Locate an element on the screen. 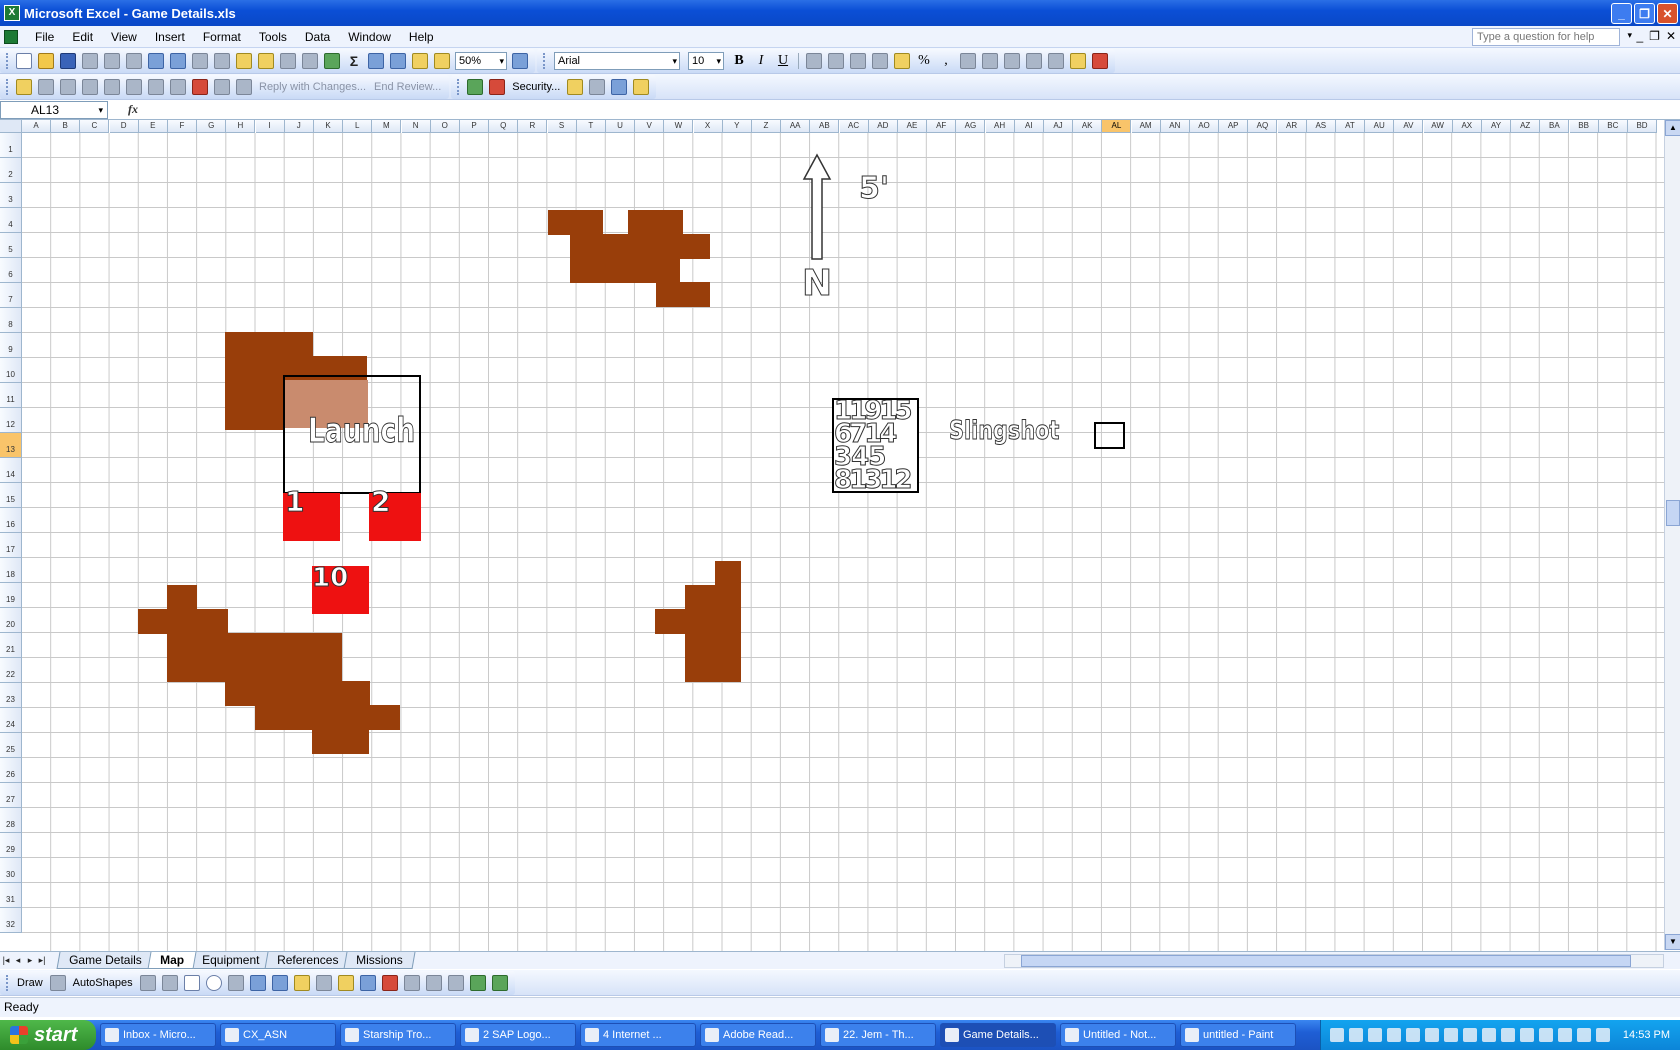  column-header-aj: AJ is located at coordinates (1058, 126).